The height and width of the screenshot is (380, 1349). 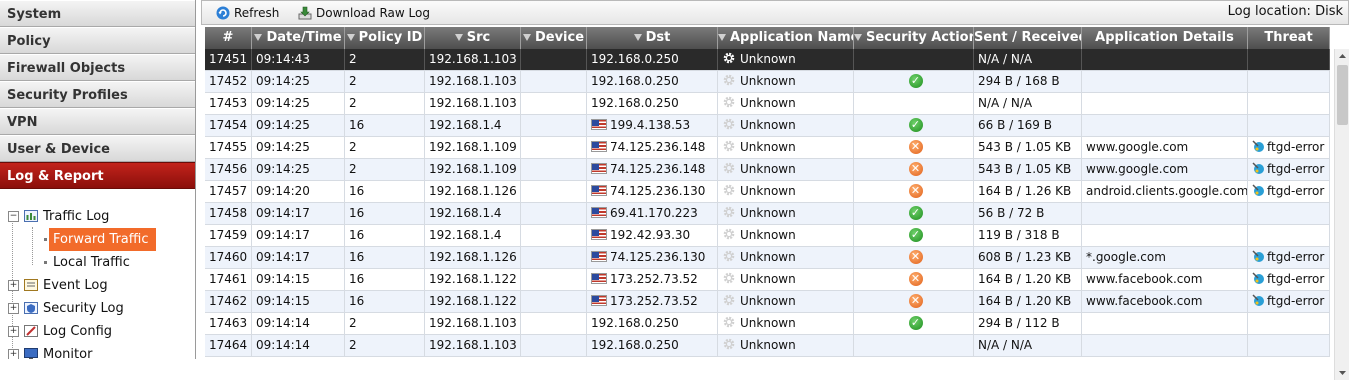 What do you see at coordinates (298, 235) in the screenshot?
I see `cell-date-time: 09:14:17` at bounding box center [298, 235].